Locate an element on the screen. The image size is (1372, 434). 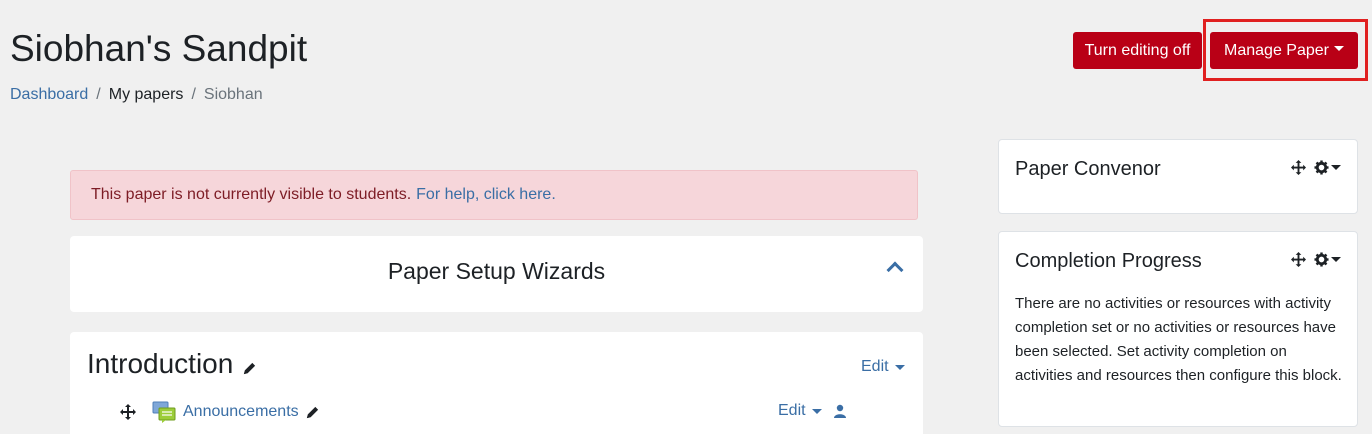
announcements-link: Announcements is located at coordinates (241, 412).